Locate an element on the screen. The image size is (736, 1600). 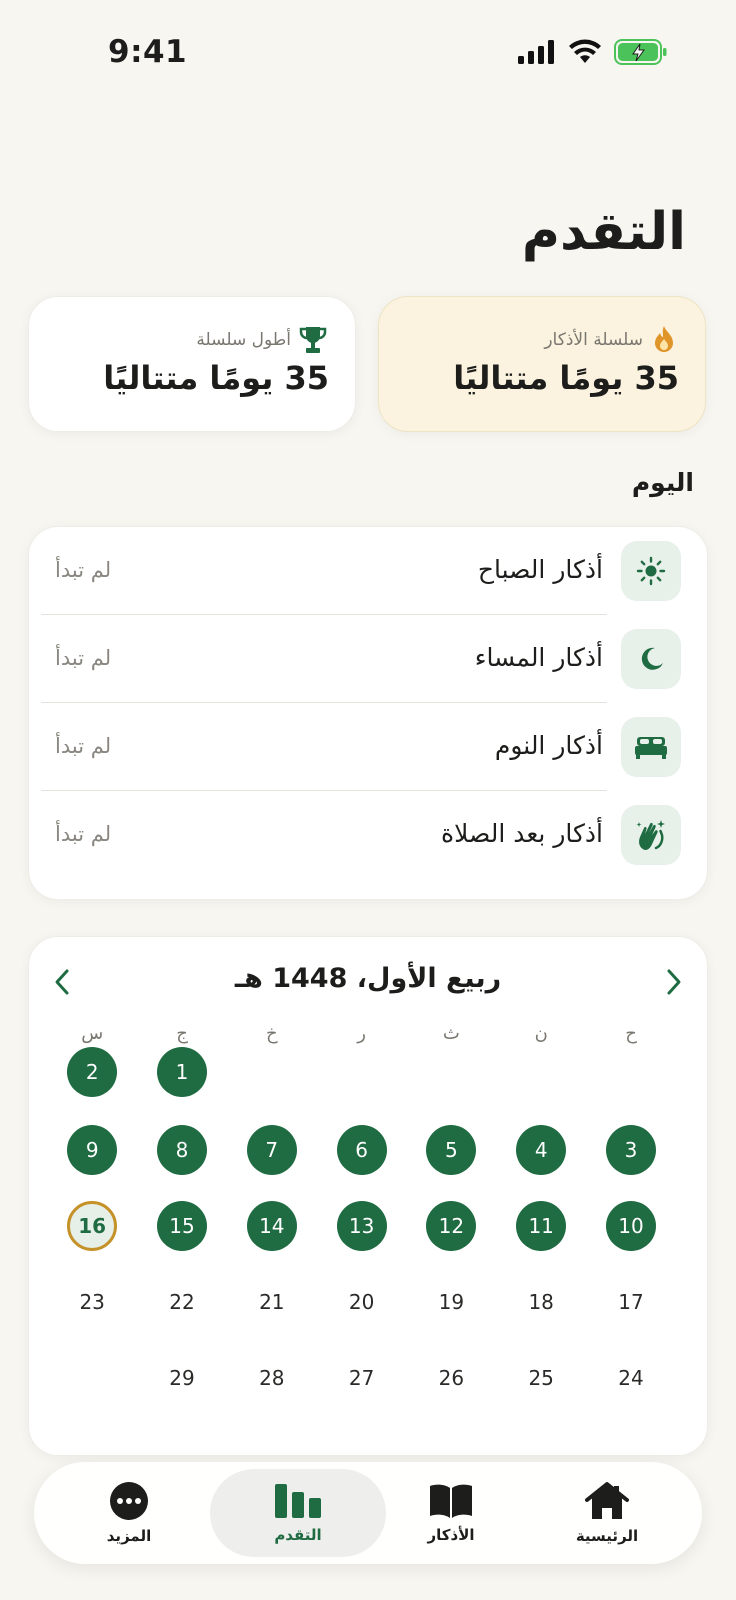
calendar-day: 22 is located at coordinates (182, 1302).